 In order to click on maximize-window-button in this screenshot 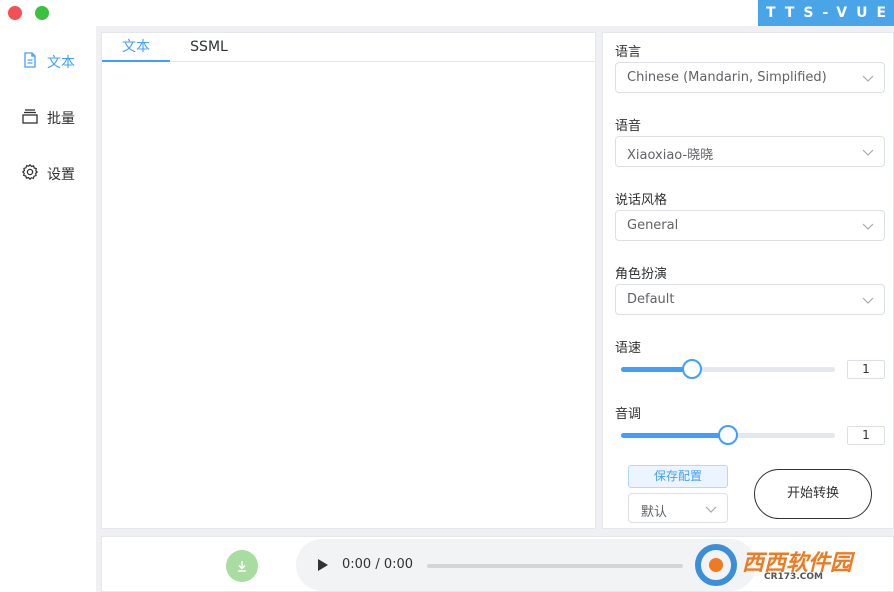, I will do `click(42, 13)`.